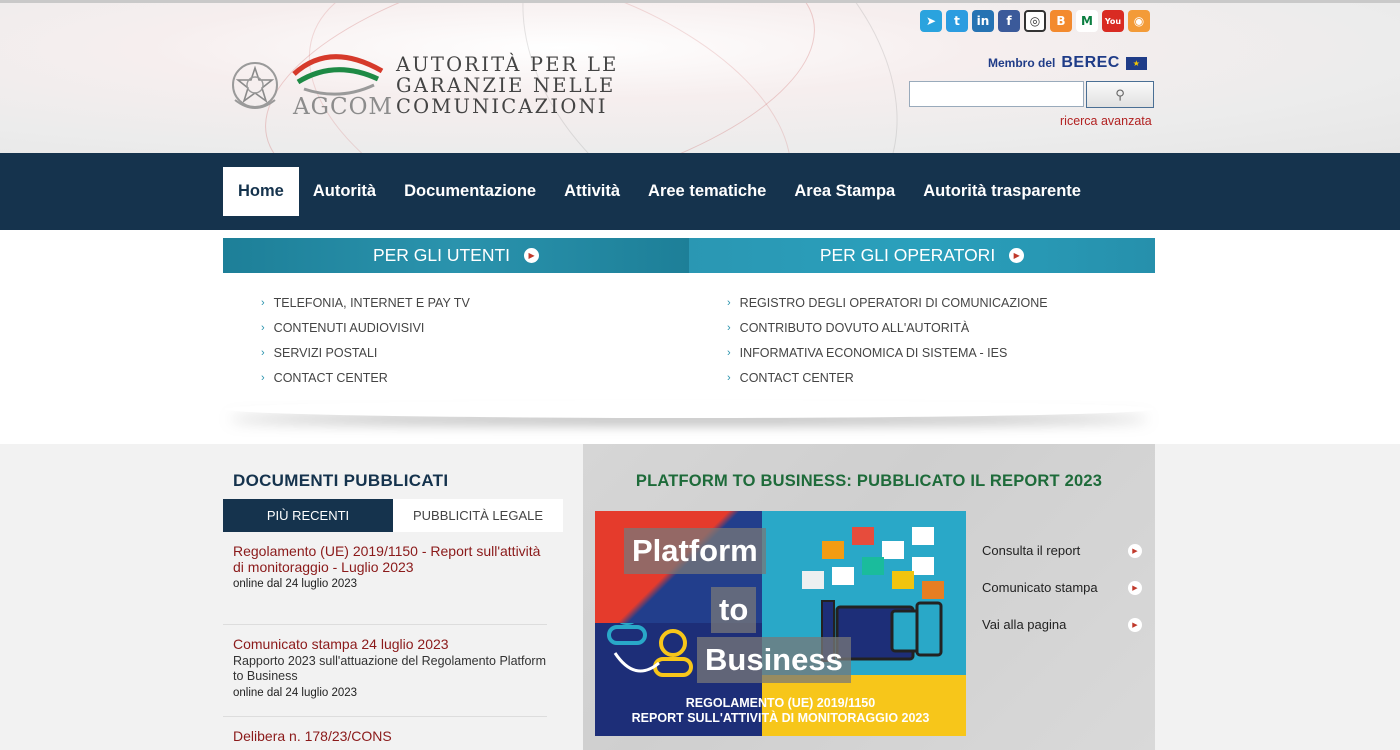  What do you see at coordinates (931, 21) in the screenshot?
I see `telegram-icon: ➤` at bounding box center [931, 21].